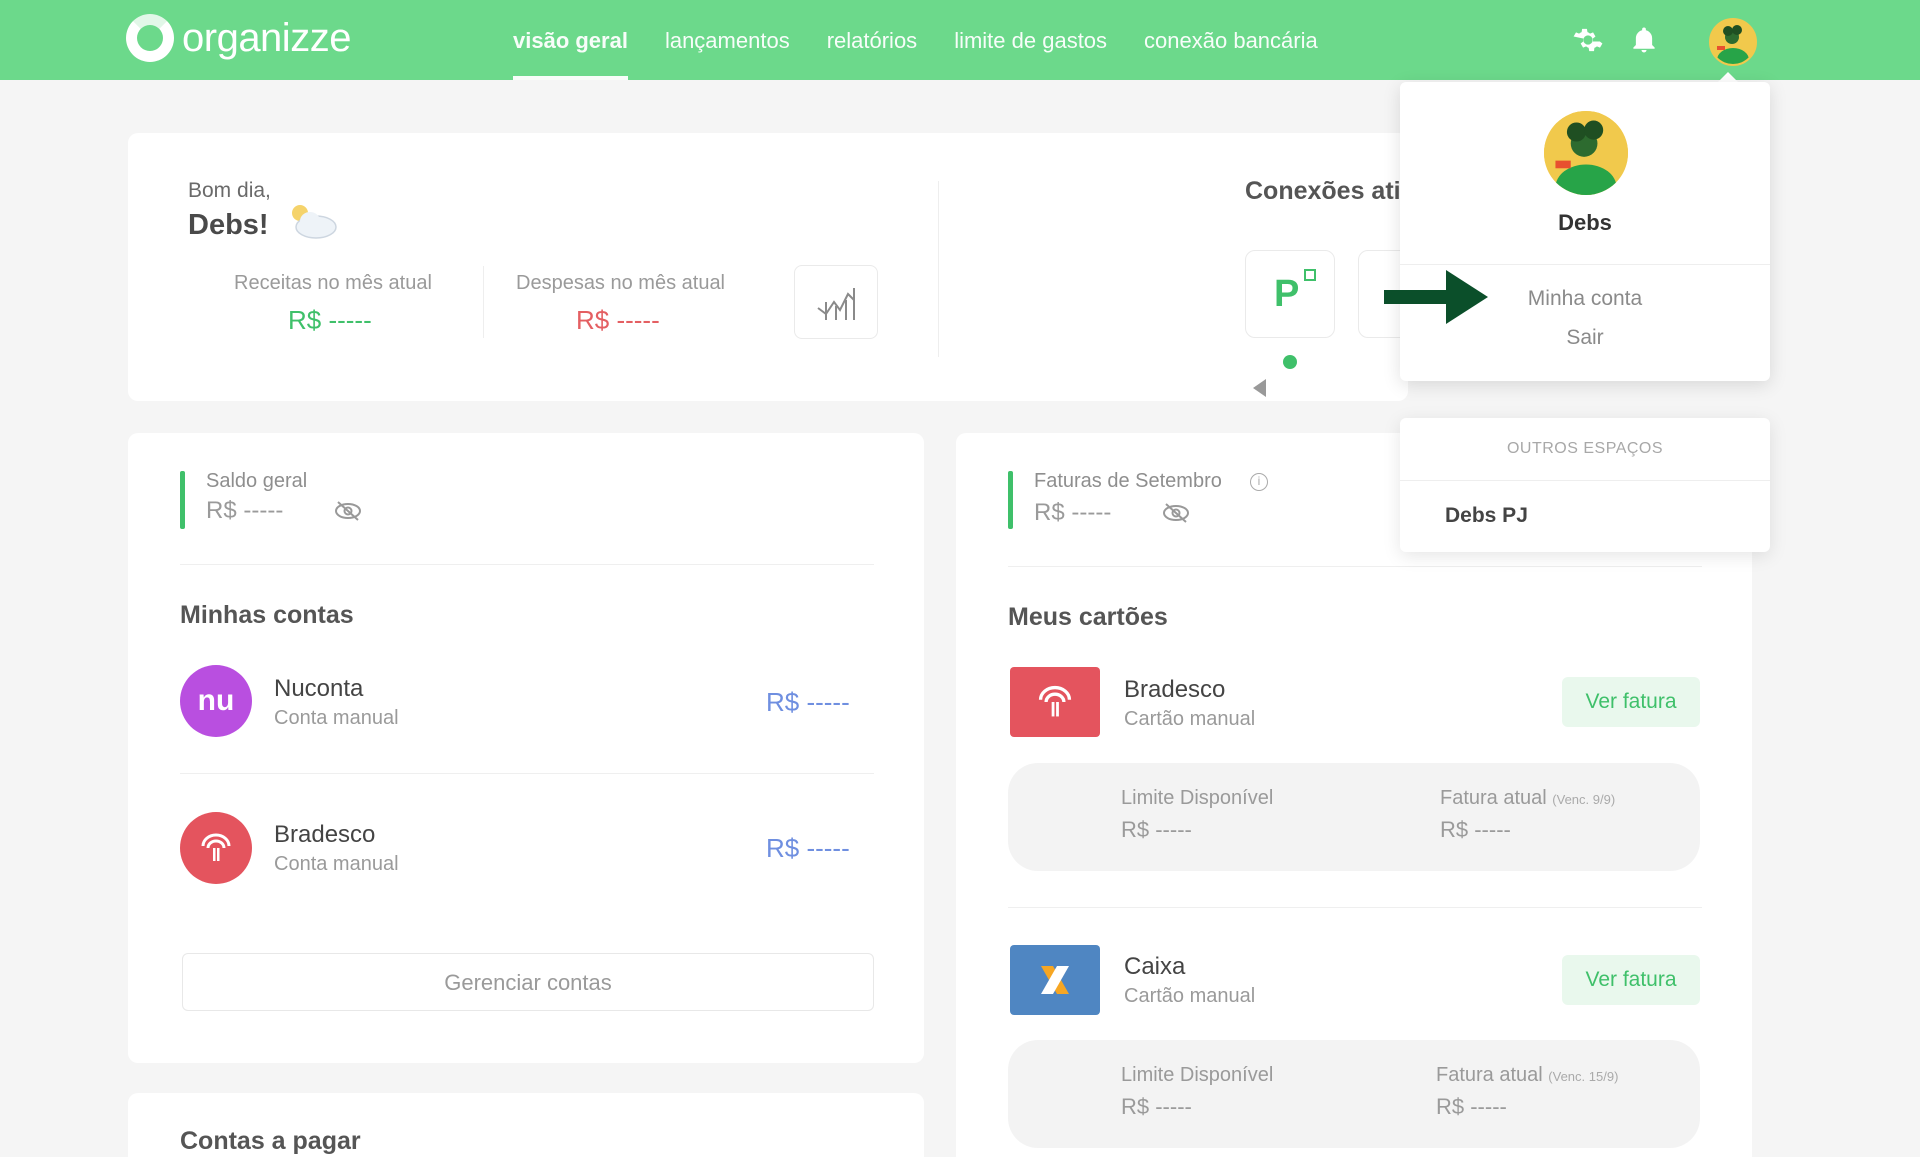  Describe the element at coordinates (1585, 485) in the screenshot. I see `other-spaces-box: OUTROS ESPAÇOS Debs PJ` at that location.